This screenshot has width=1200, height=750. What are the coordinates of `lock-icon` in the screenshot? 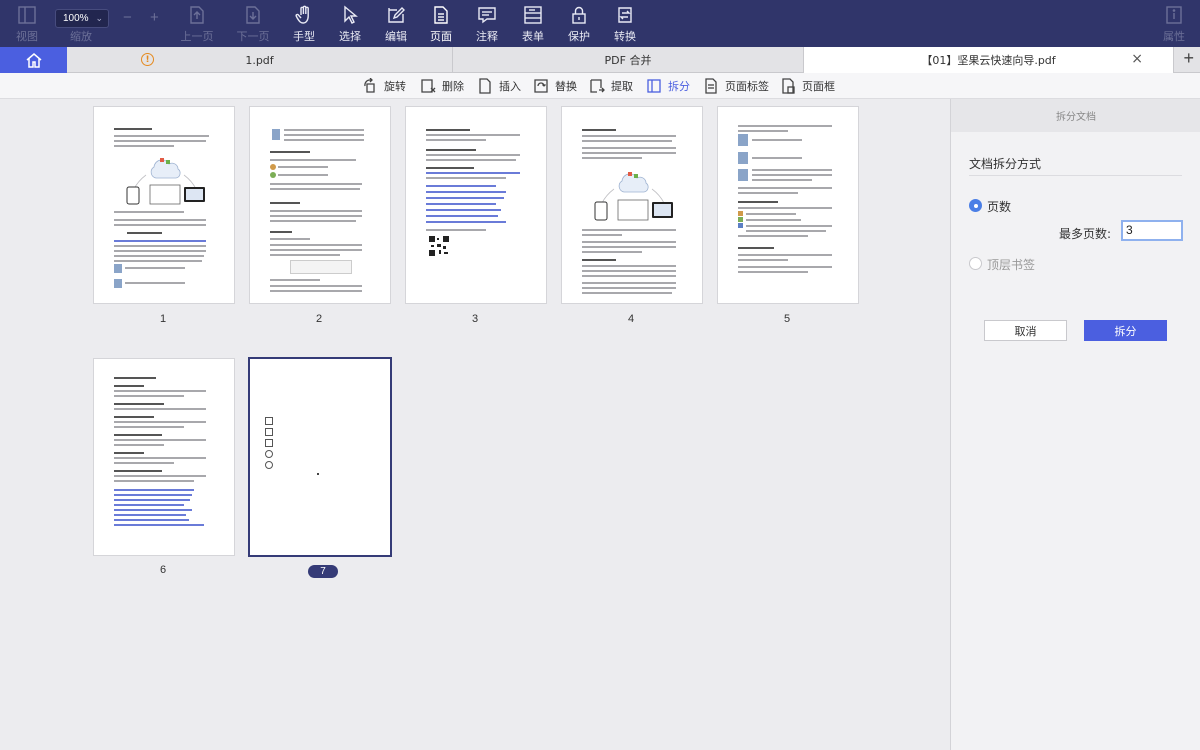 It's located at (579, 15).